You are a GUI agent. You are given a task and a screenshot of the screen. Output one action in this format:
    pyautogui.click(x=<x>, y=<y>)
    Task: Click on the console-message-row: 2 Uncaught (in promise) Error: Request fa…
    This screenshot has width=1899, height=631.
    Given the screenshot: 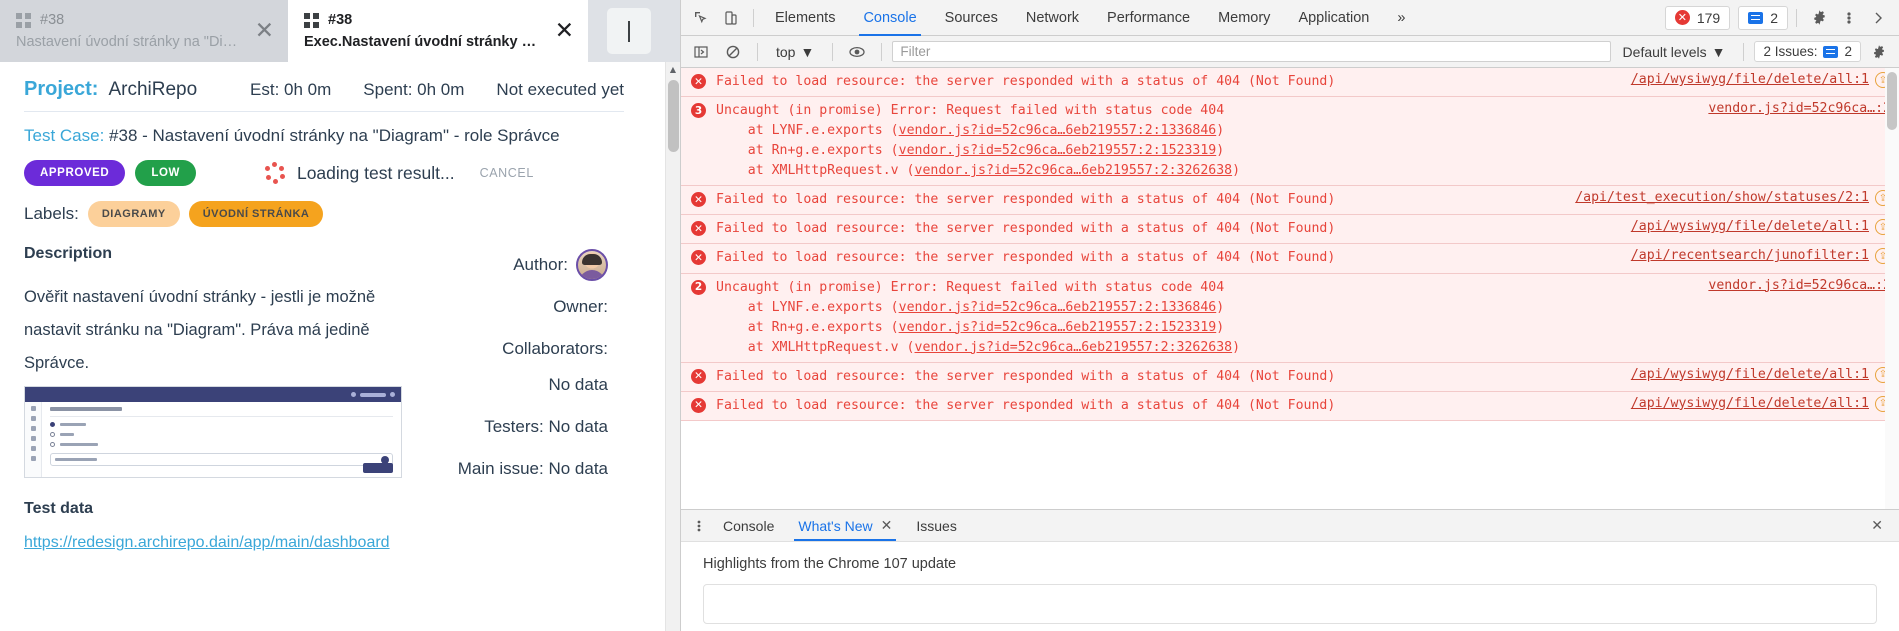 What is the action you would take?
    pyautogui.click(x=1290, y=318)
    